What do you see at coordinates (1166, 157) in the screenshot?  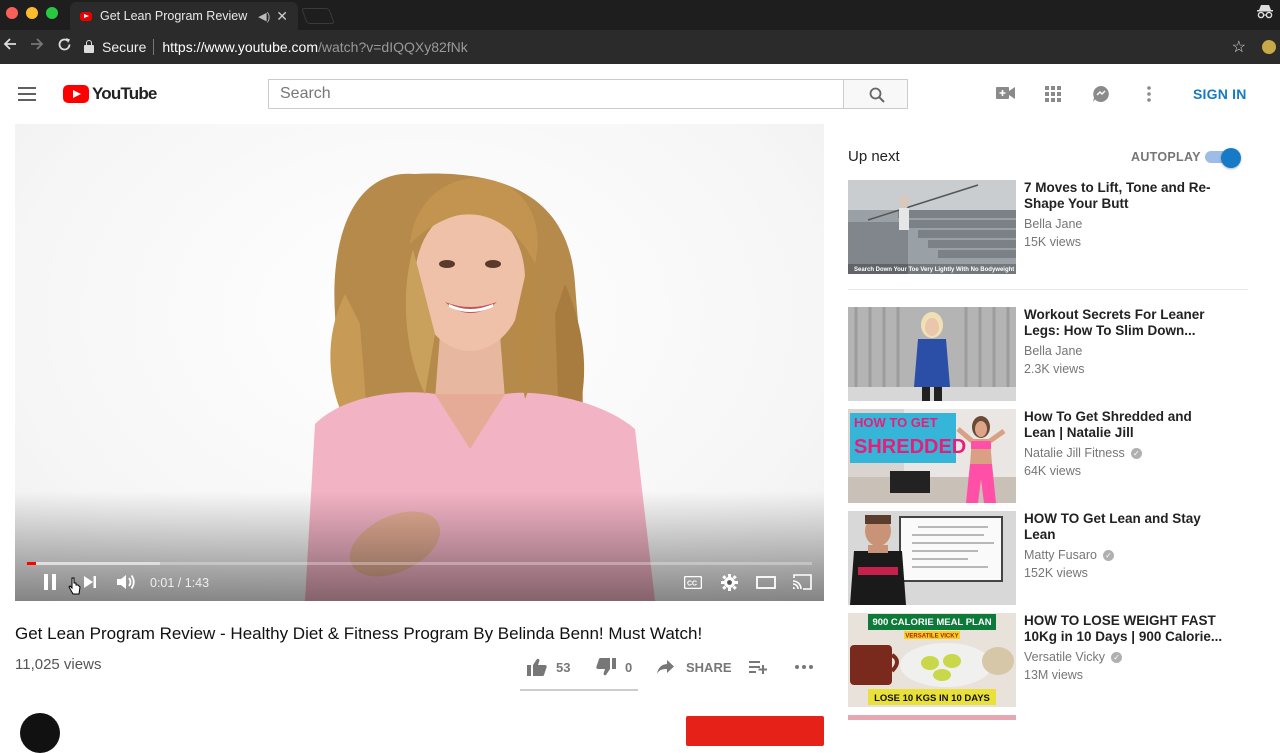 I see `autoplay-label: AUTOPLAY` at bounding box center [1166, 157].